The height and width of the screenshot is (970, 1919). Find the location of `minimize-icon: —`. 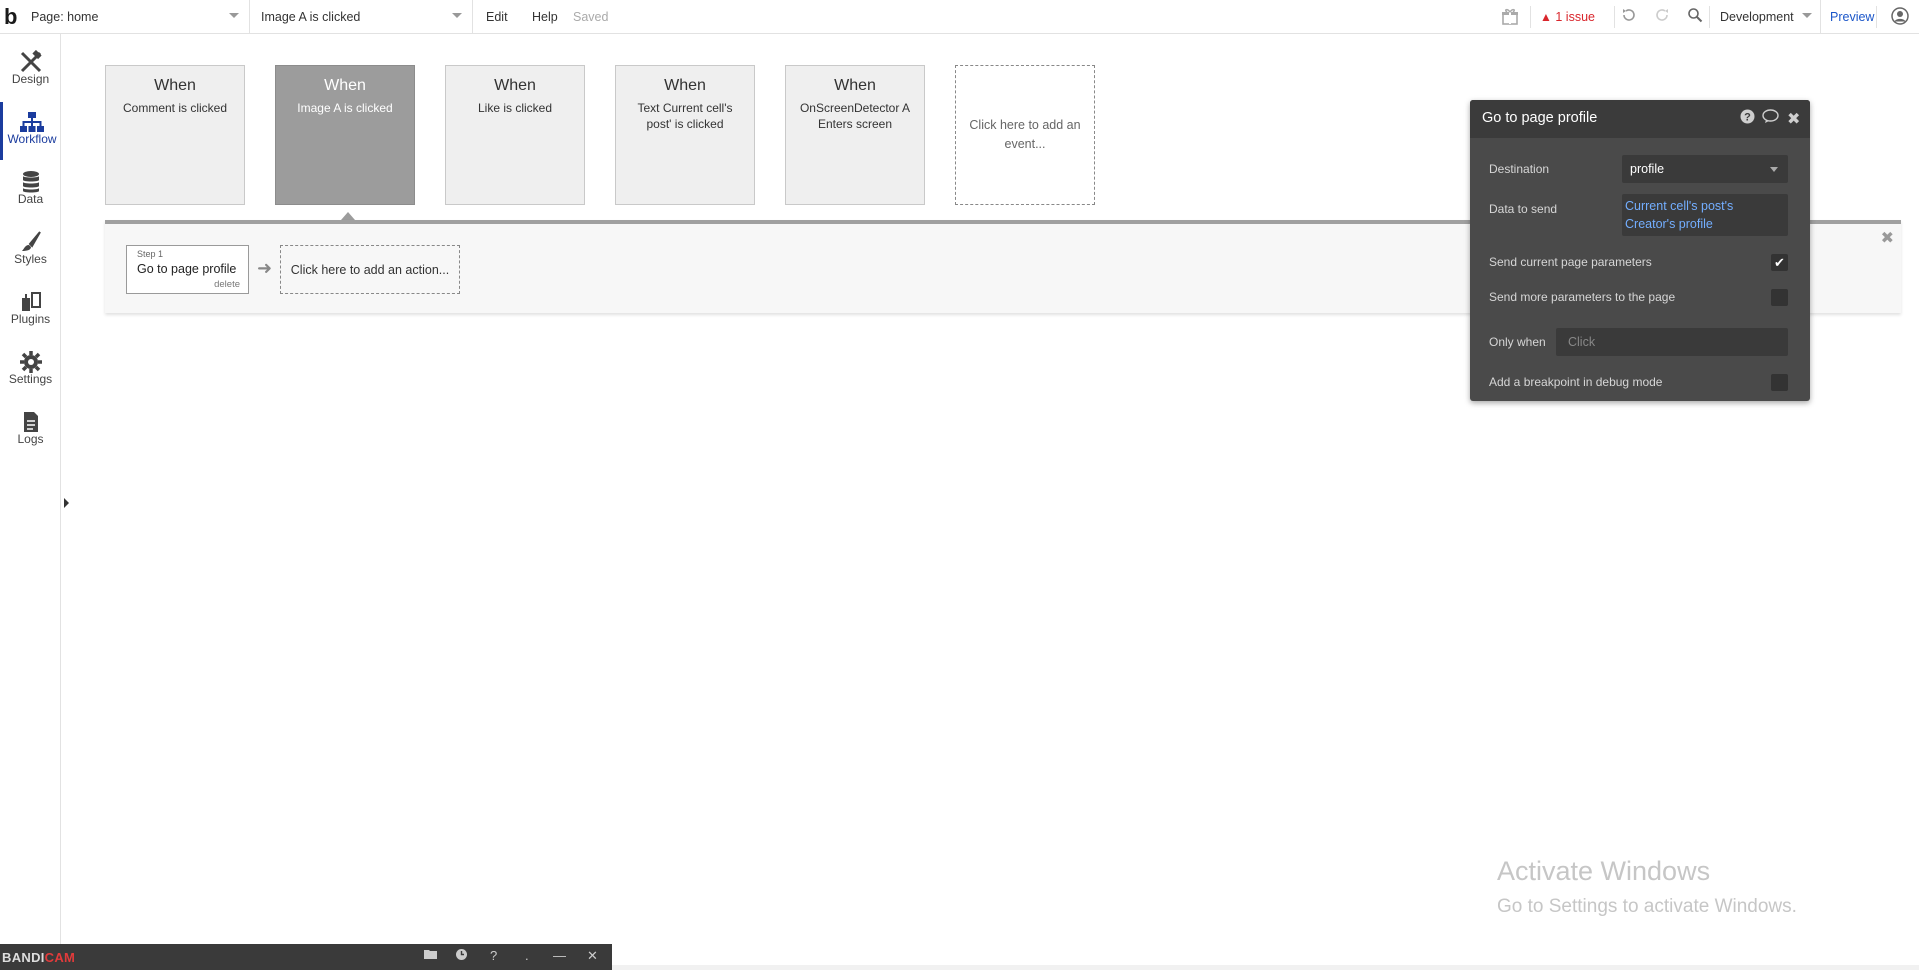

minimize-icon: — is located at coordinates (559, 955).